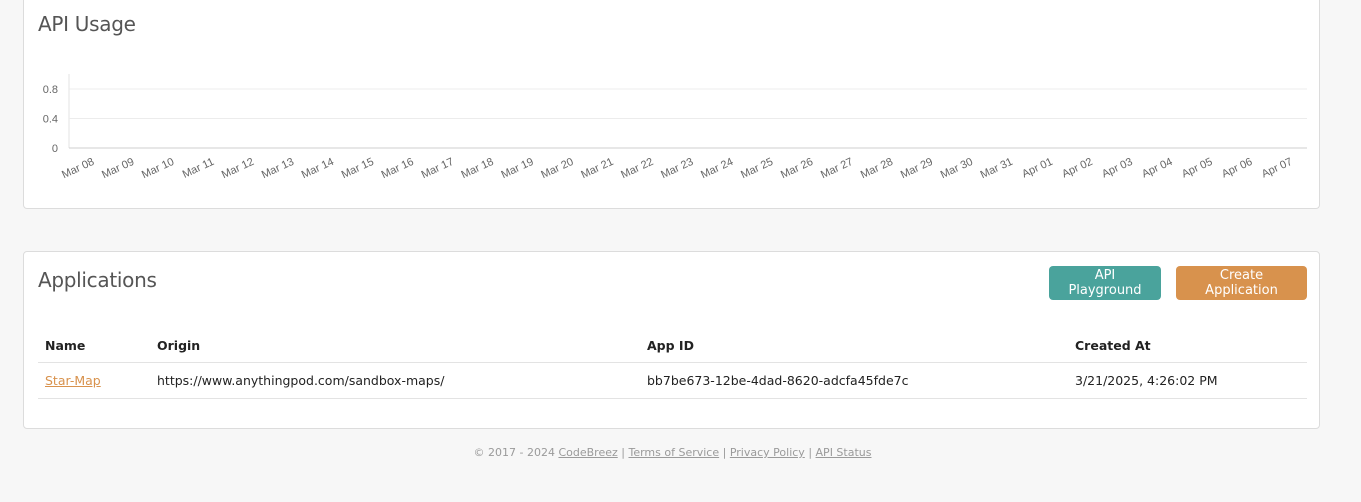  I want to click on footer-terms-link: Terms of Service, so click(673, 452).